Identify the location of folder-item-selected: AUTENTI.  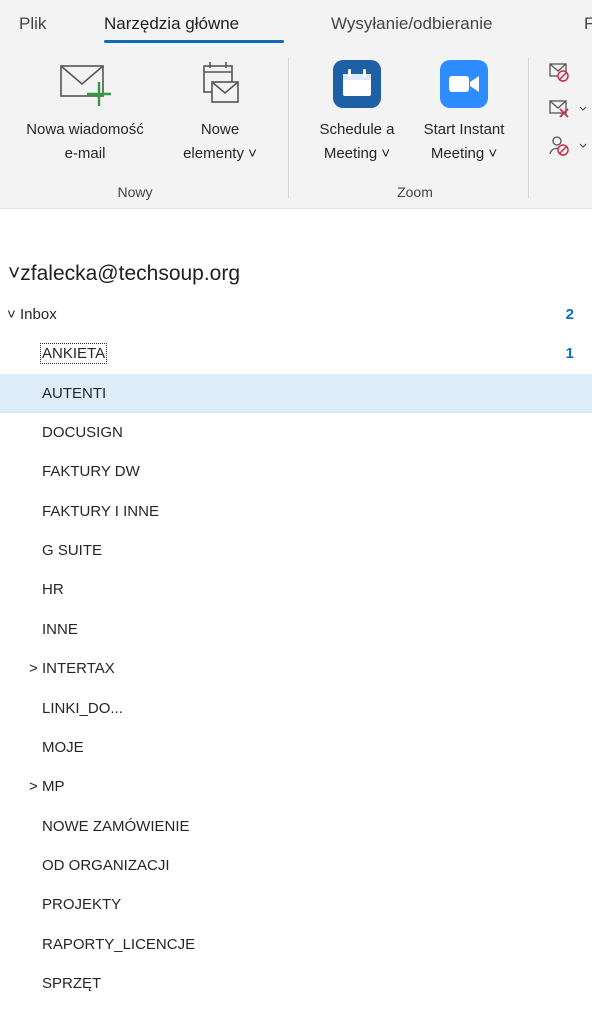
(296, 393).